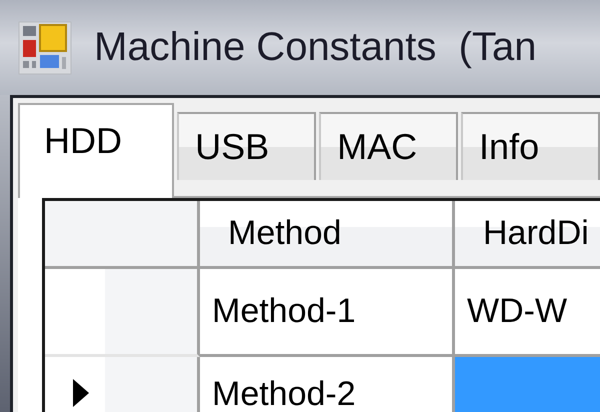  Describe the element at coordinates (530, 146) in the screenshot. I see `tab: Info` at that location.